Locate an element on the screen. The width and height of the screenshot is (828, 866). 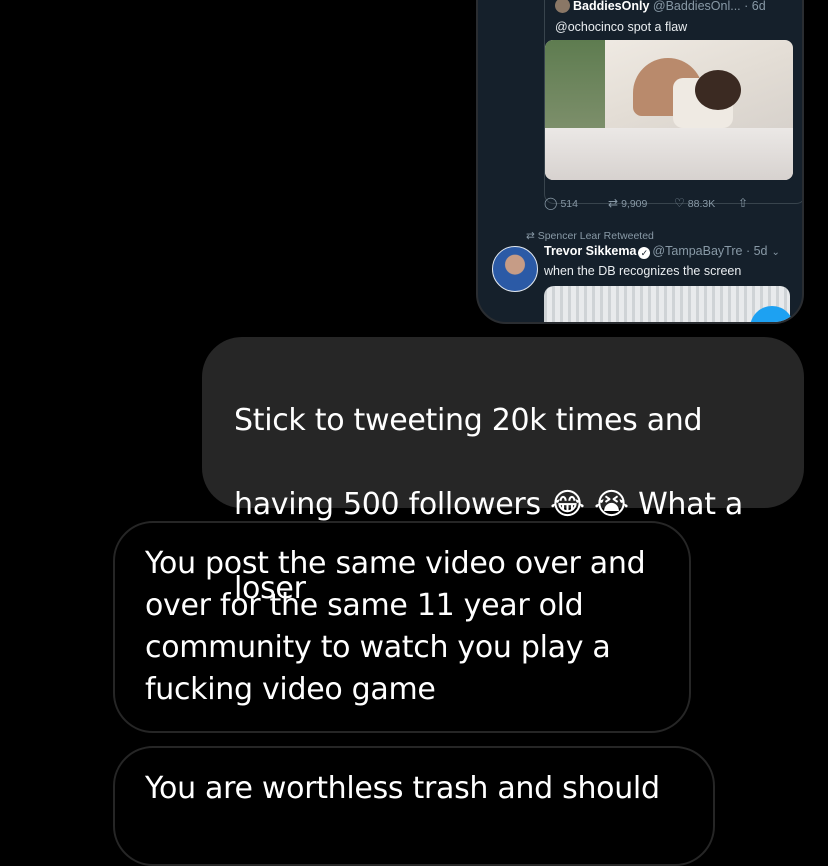
quoted-tweet-header: BaddiesOnly @BaddiesOnl... · 6d is located at coordinates (660, 6).